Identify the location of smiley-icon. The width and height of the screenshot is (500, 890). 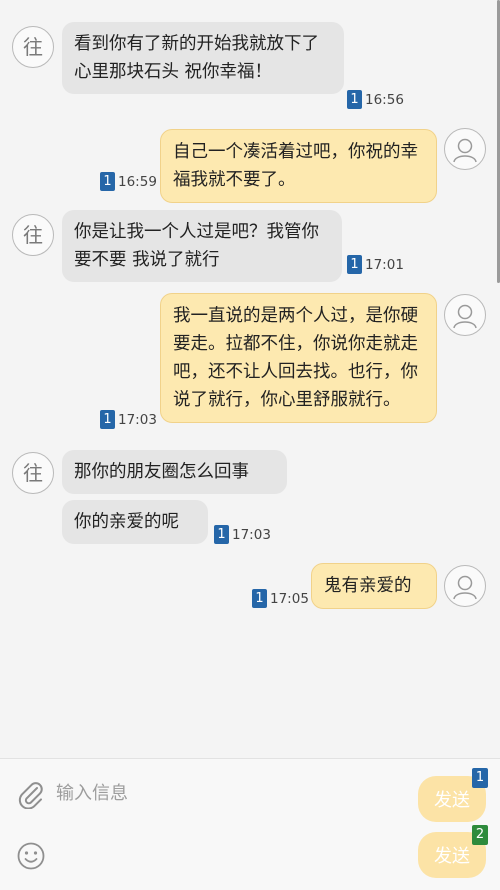
(31, 856).